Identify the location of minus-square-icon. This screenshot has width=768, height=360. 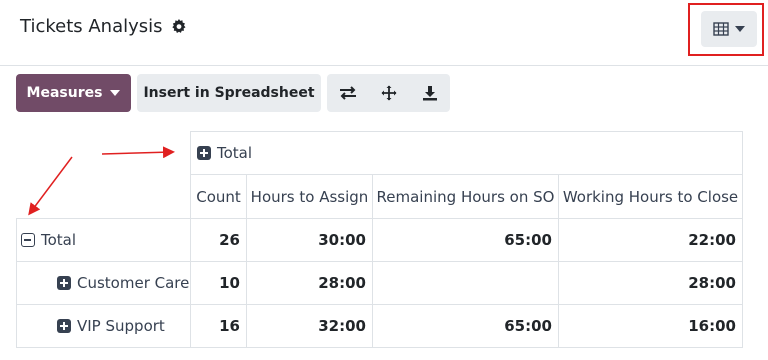
(28, 240).